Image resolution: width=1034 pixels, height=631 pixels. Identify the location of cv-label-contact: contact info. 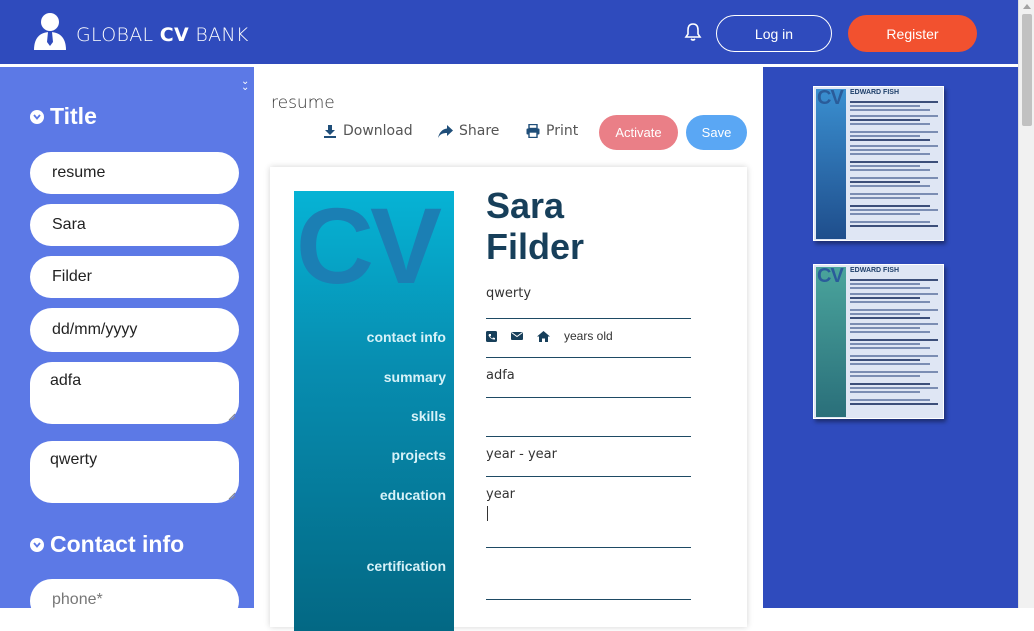
(406, 337).